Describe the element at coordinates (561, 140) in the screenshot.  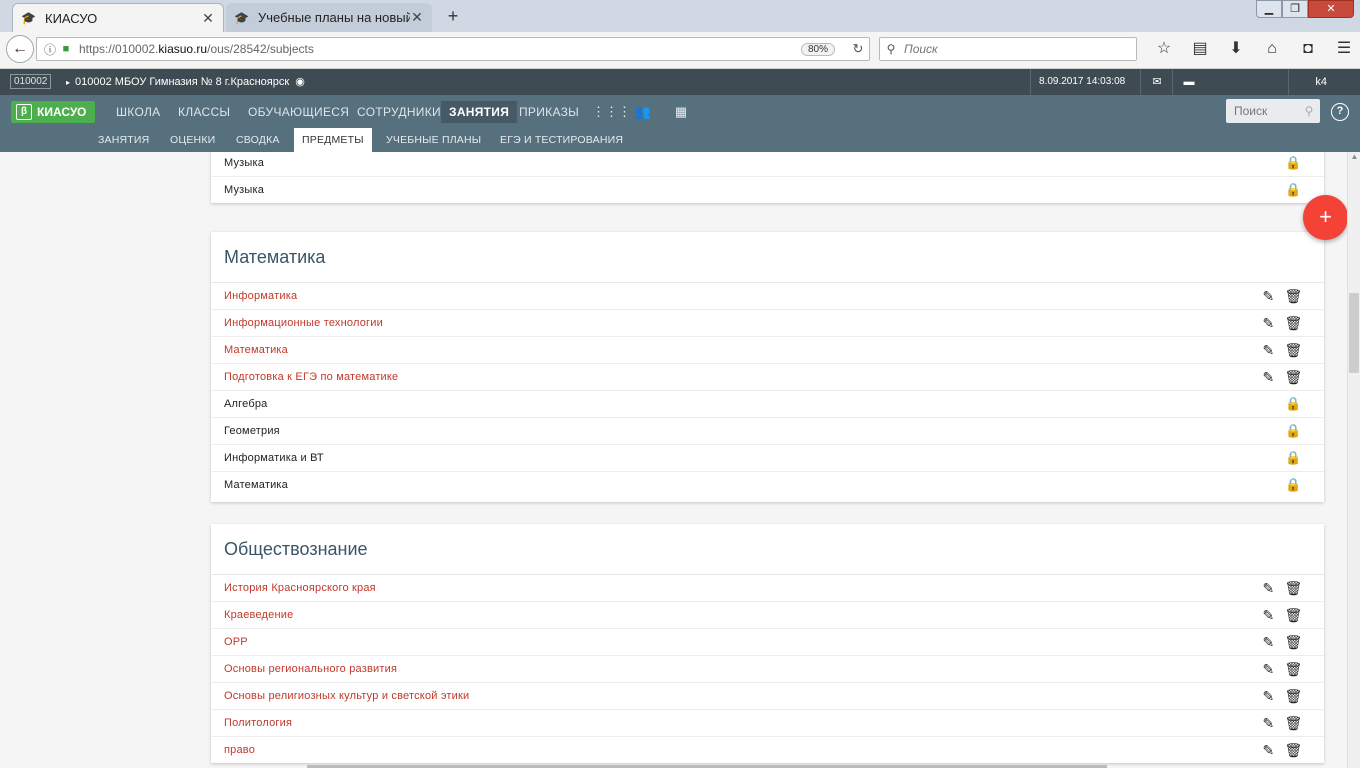
I see `tab-exams: ЕГЭ И ТЕСТИРОВАНИЯ` at that location.